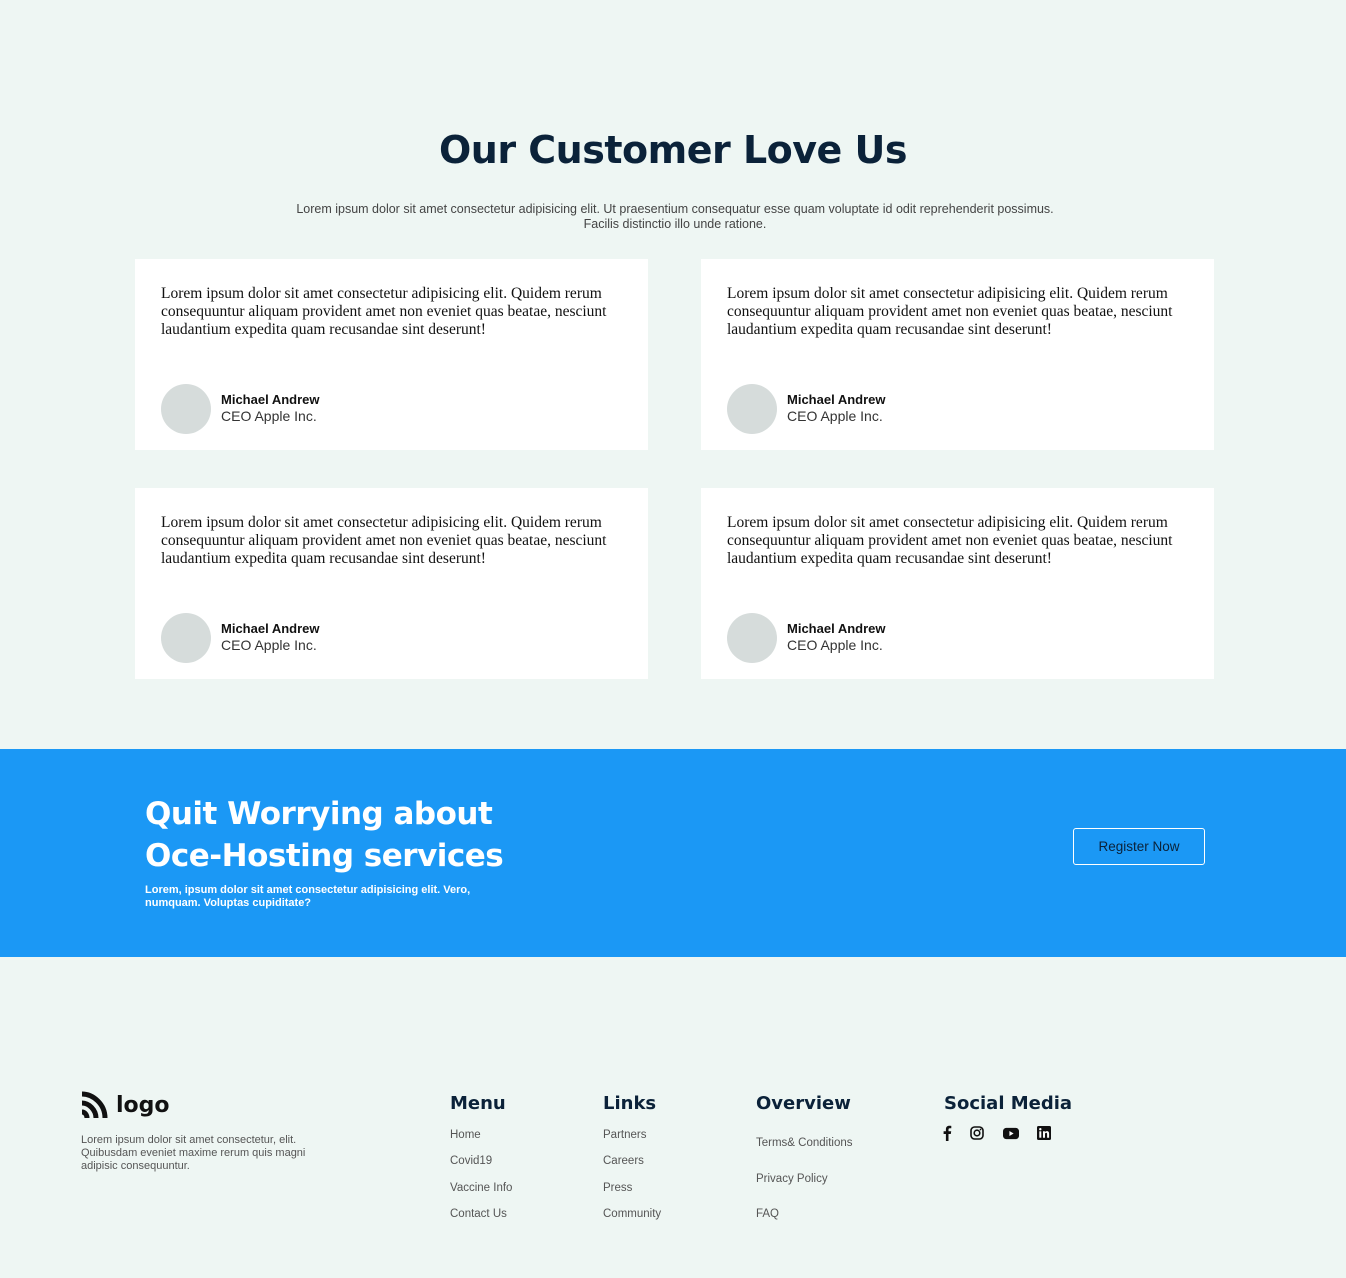 This screenshot has width=1346, height=1278. What do you see at coordinates (478, 1214) in the screenshot?
I see `menu-link-contact-us: Contact Us` at bounding box center [478, 1214].